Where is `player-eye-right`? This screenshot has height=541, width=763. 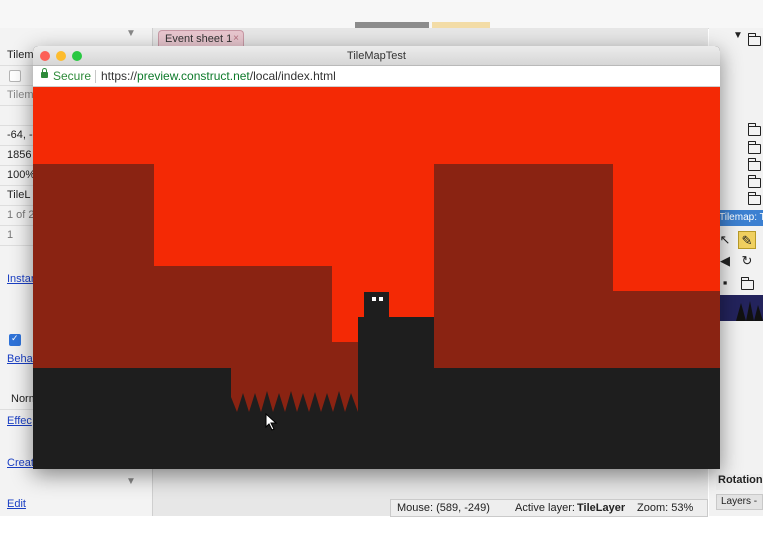 player-eye-right is located at coordinates (381, 299).